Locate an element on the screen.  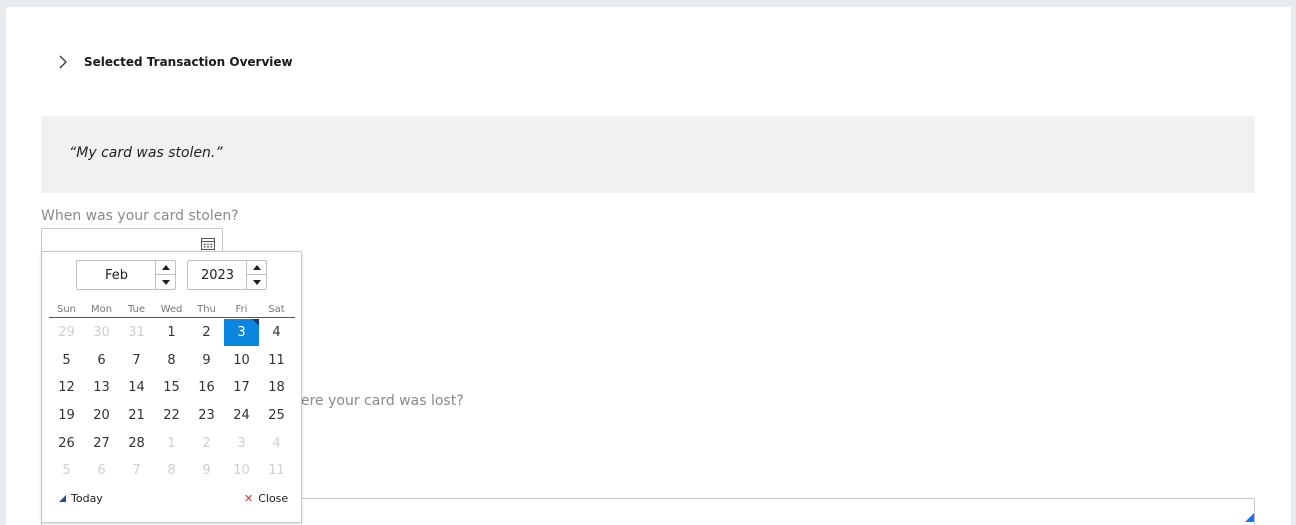
close-label: Close is located at coordinates (273, 498).